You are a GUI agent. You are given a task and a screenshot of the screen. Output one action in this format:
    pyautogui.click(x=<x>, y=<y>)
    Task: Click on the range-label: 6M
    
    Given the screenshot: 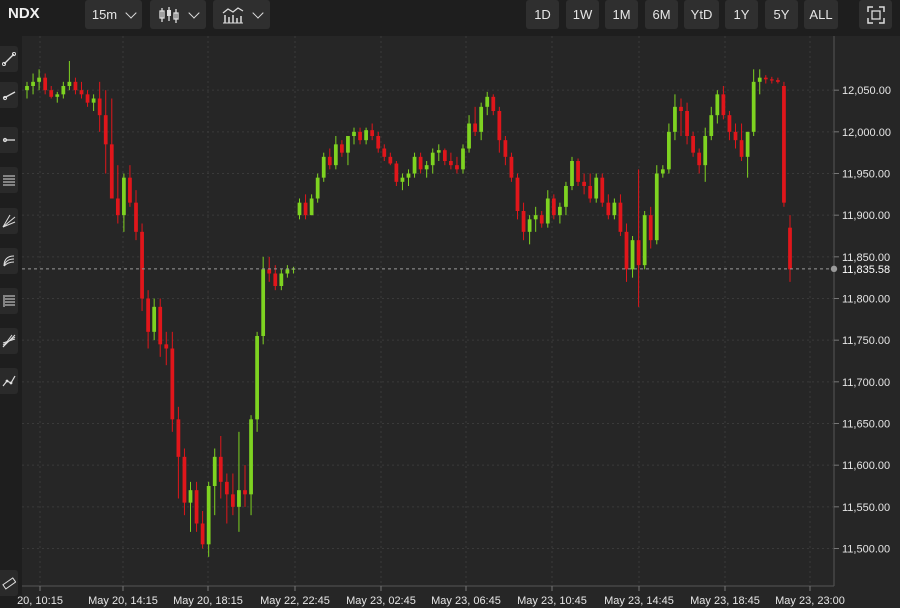 What is the action you would take?
    pyautogui.click(x=661, y=14)
    